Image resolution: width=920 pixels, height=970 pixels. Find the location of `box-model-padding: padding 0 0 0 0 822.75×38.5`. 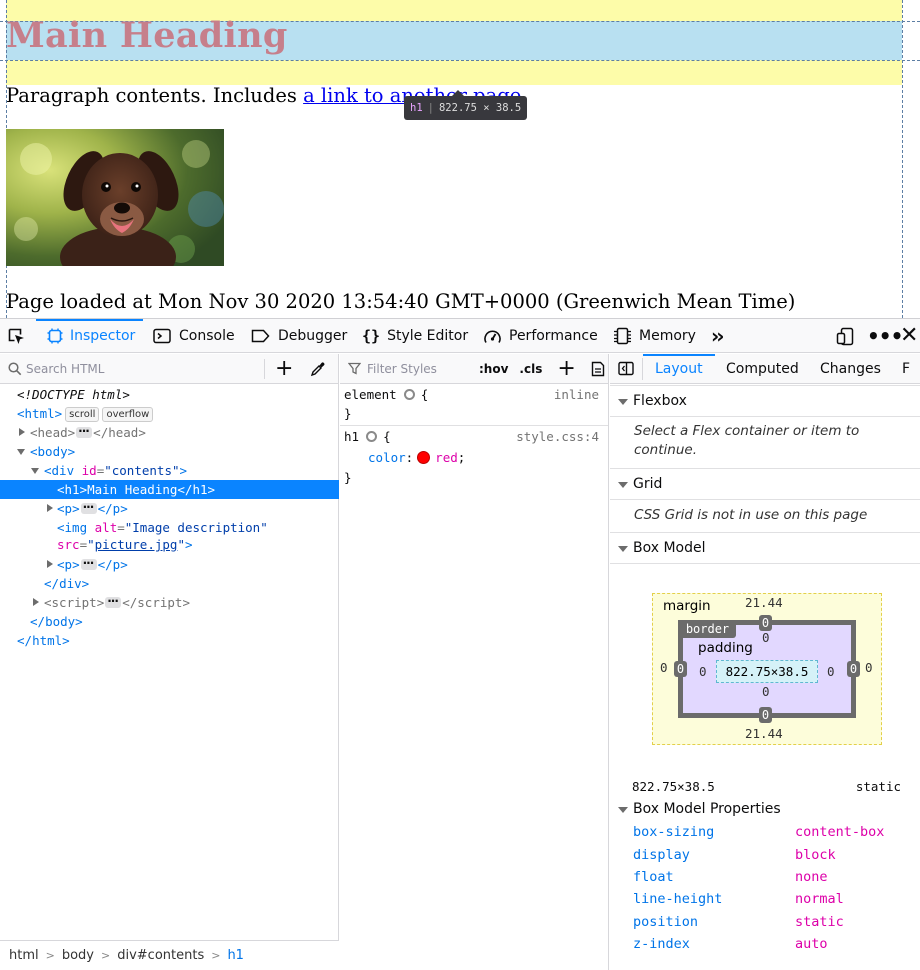

box-model-padding: padding 0 0 0 0 822.75×38.5 is located at coordinates (767, 669).